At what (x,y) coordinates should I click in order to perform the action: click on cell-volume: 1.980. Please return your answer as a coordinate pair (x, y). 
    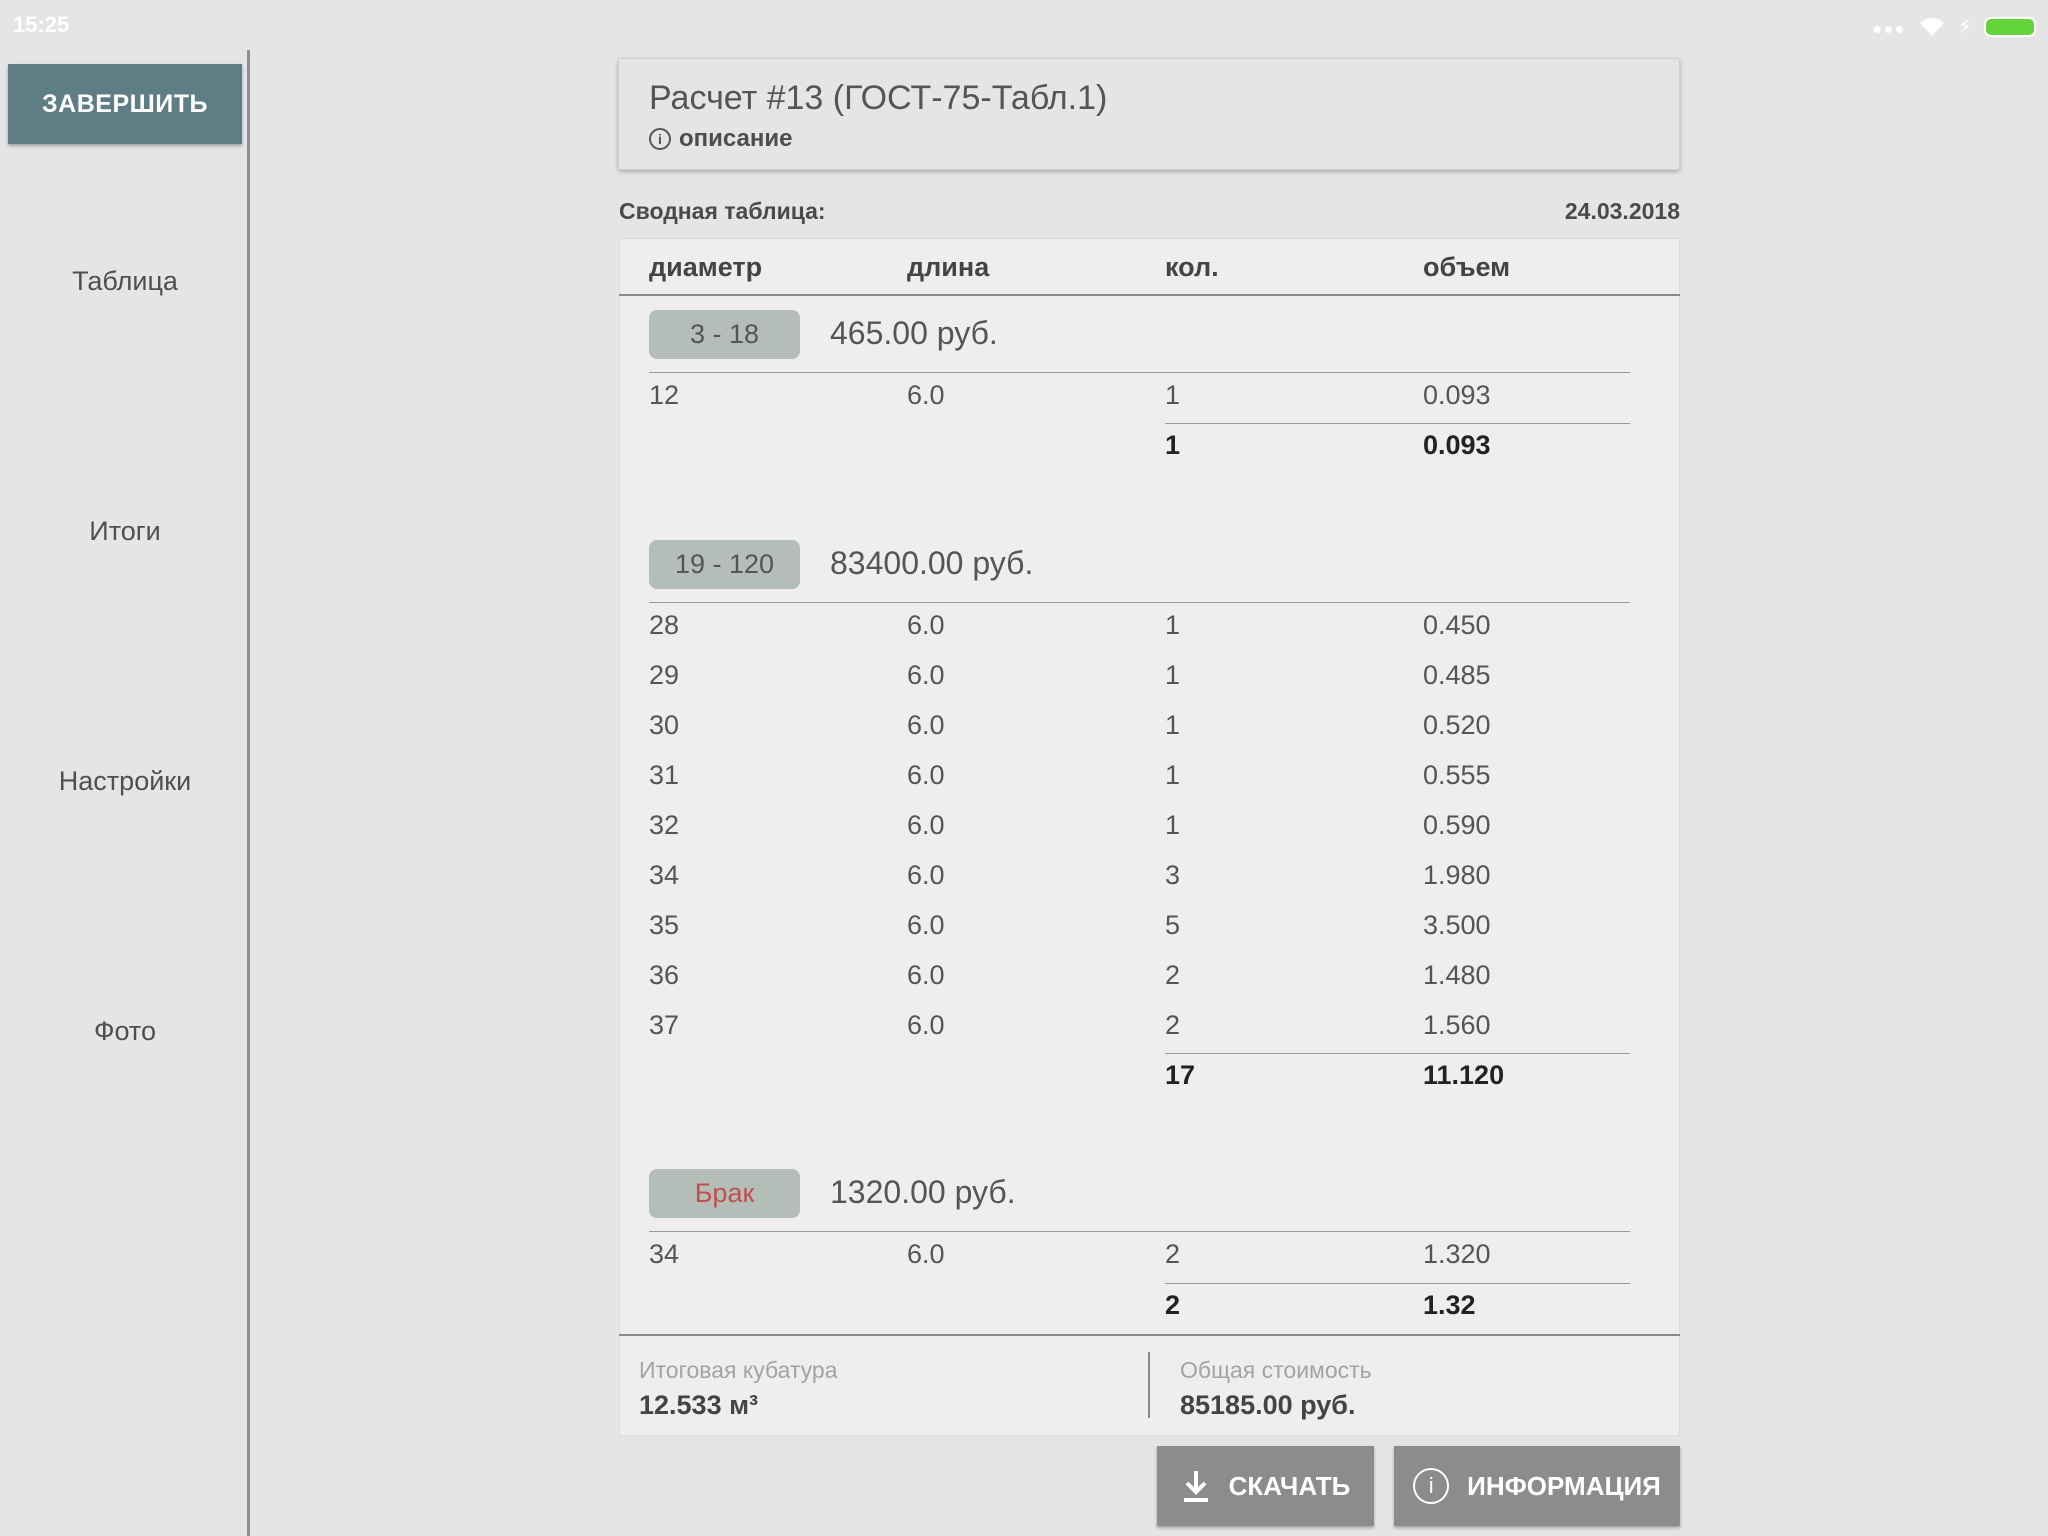
    Looking at the image, I should click on (1457, 875).